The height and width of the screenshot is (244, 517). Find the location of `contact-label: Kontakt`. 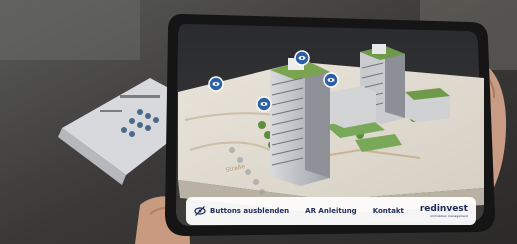

contact-label: Kontakt is located at coordinates (388, 211).